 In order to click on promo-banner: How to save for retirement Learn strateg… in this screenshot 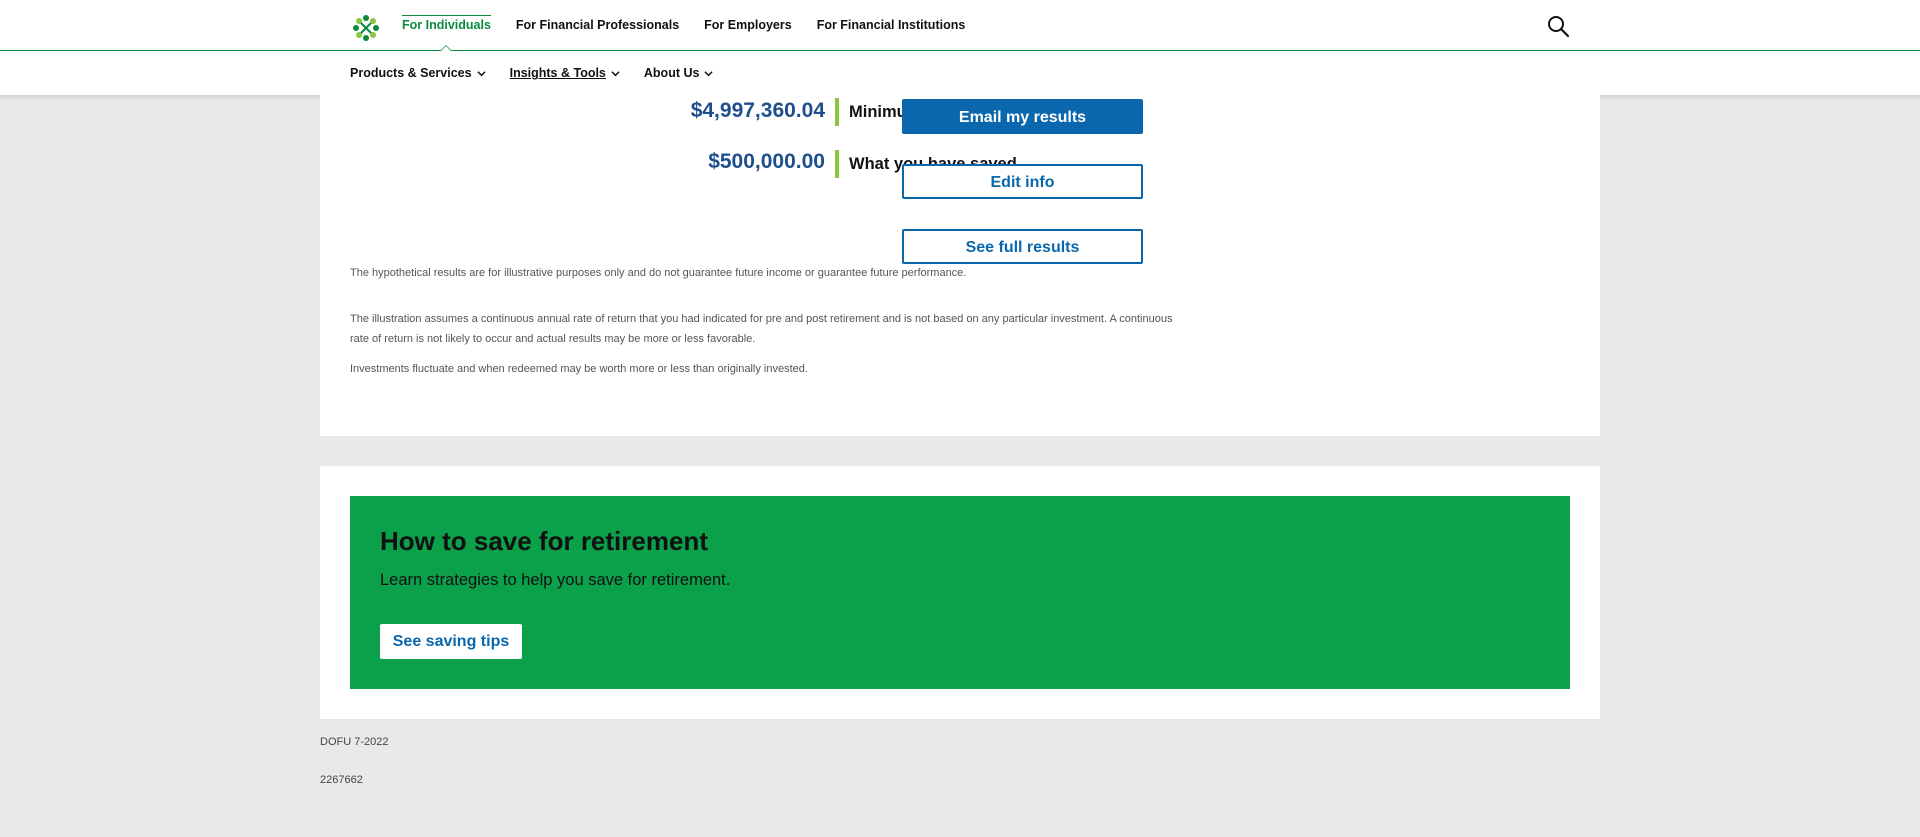, I will do `click(960, 592)`.